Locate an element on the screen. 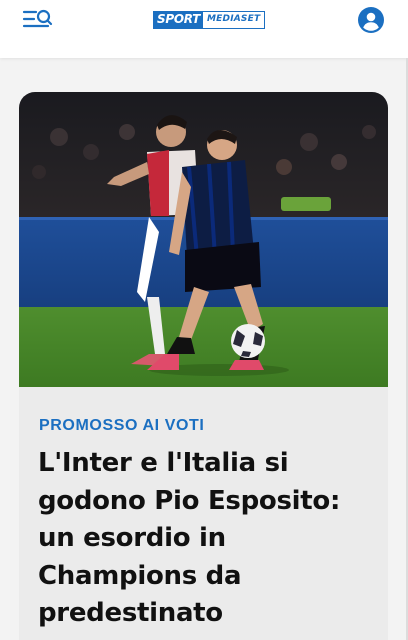 The width and height of the screenshot is (408, 640). logo-word-mediaset: MEDIASET is located at coordinates (234, 20).